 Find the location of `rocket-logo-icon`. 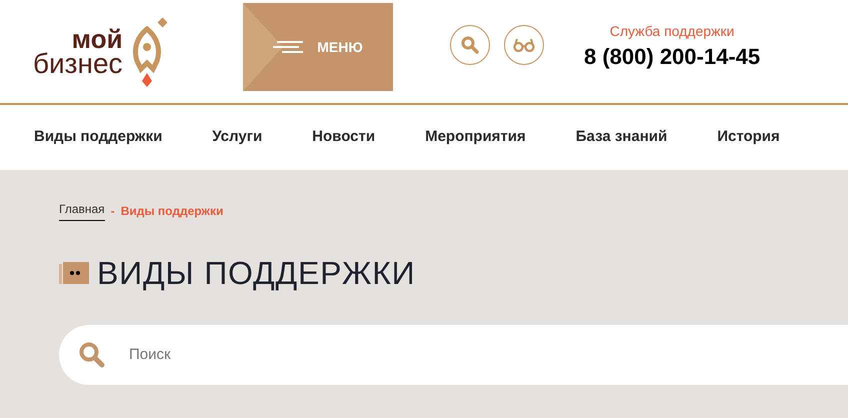

rocket-logo-icon is located at coordinates (148, 51).